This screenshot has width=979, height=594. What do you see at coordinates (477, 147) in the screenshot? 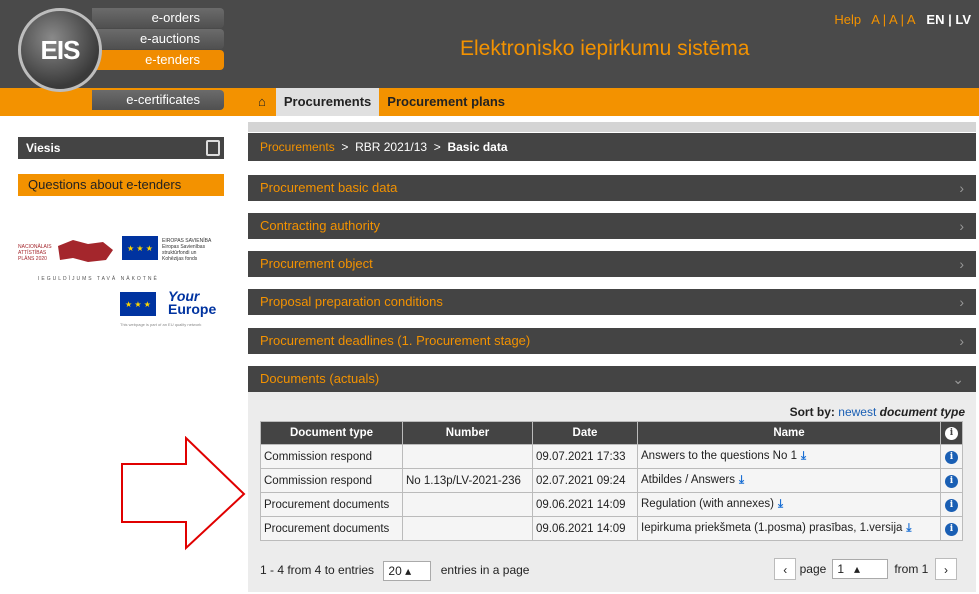
I see `breadcrumb-current: Basic data` at bounding box center [477, 147].